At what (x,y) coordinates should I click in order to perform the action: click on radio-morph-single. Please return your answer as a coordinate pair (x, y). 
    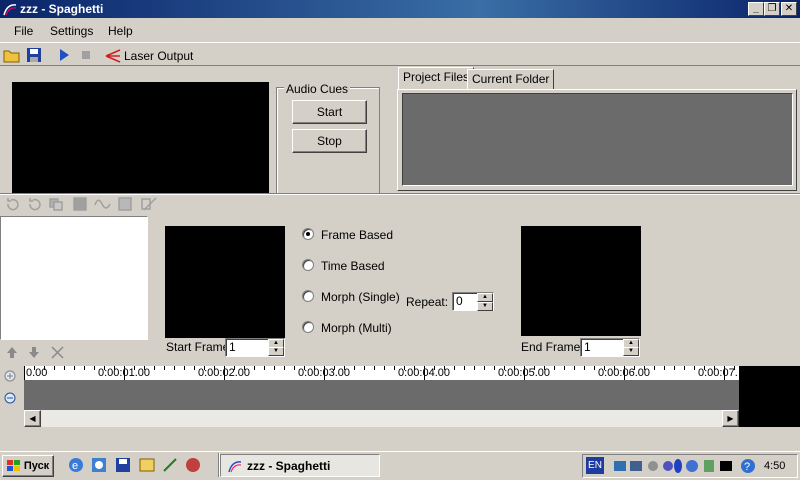
    Looking at the image, I should click on (308, 296).